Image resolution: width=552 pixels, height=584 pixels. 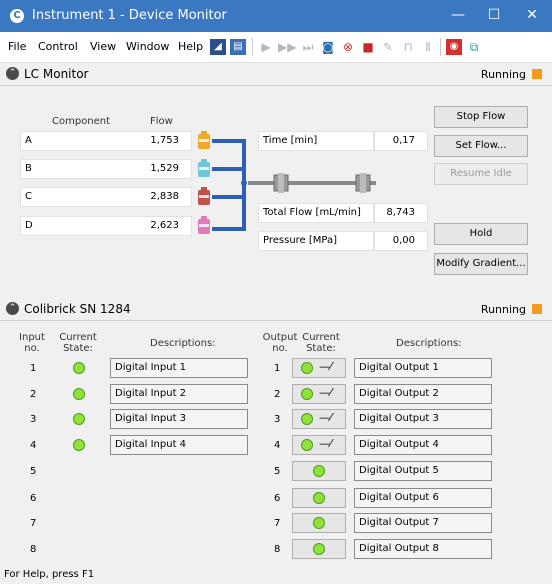 What do you see at coordinates (56, 74) in the screenshot?
I see `panel-title: LC Monitor` at bounding box center [56, 74].